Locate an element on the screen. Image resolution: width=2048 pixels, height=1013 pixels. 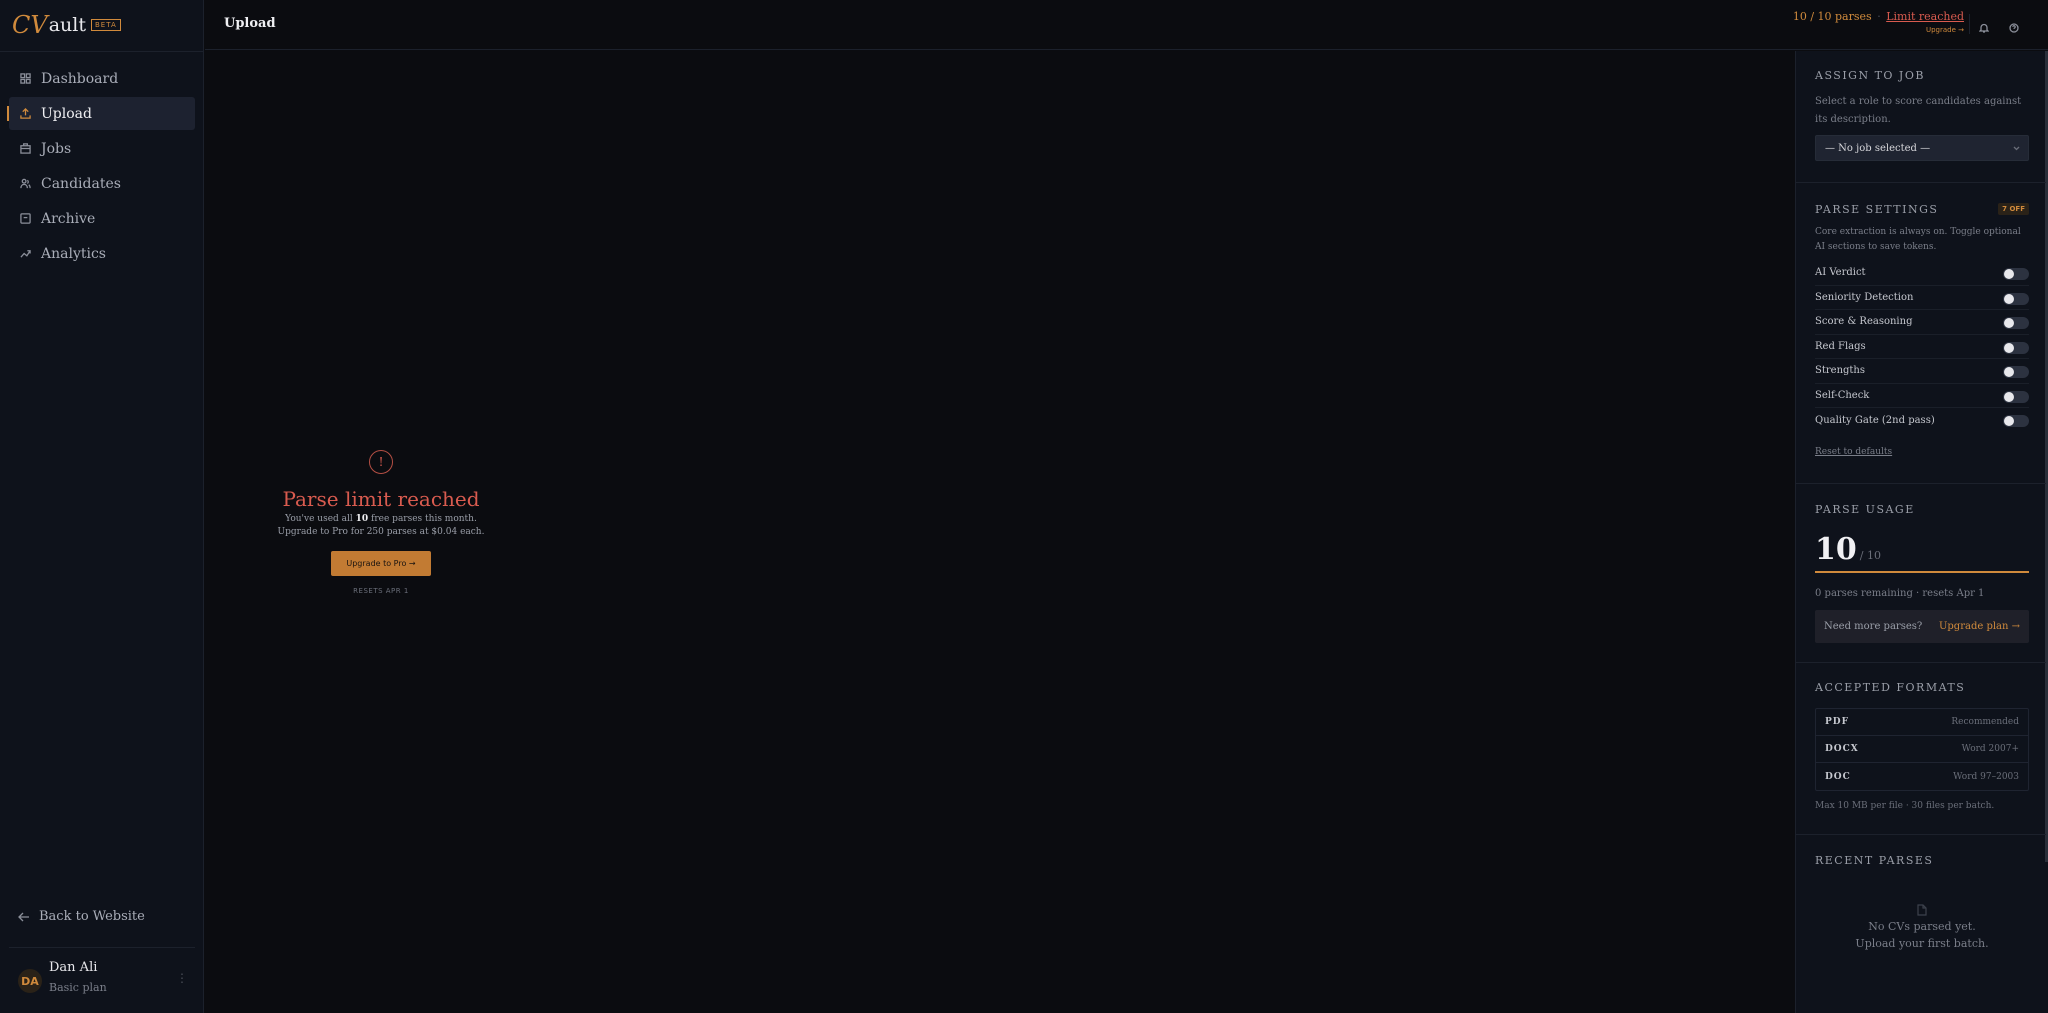
archive-icon is located at coordinates (25, 219).